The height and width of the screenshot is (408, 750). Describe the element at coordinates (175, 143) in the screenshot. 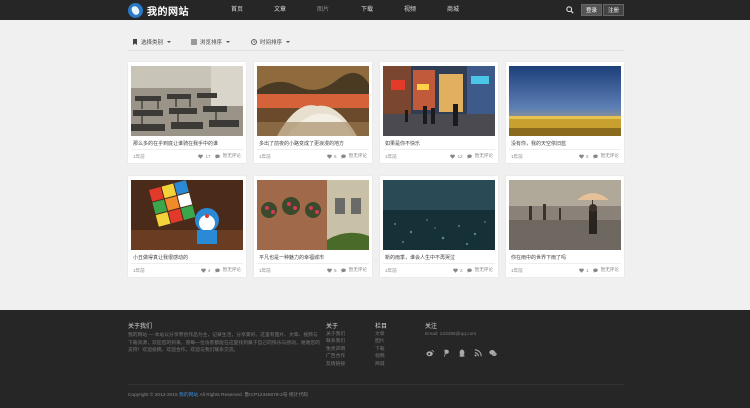

I see `card-title: 那么多的在乎到底让谁骑在我手中的谁` at that location.